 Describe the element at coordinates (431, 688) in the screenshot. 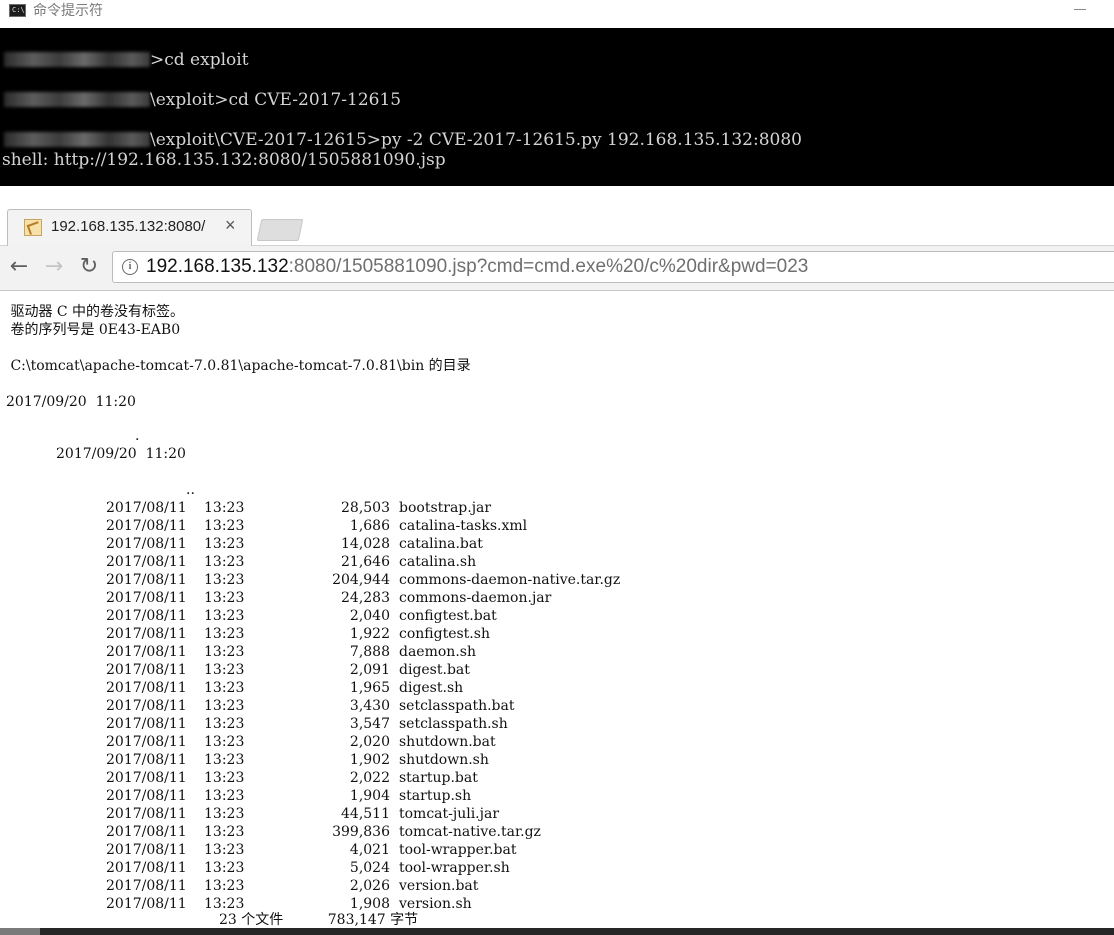

I see `file-name: digest.sh` at that location.